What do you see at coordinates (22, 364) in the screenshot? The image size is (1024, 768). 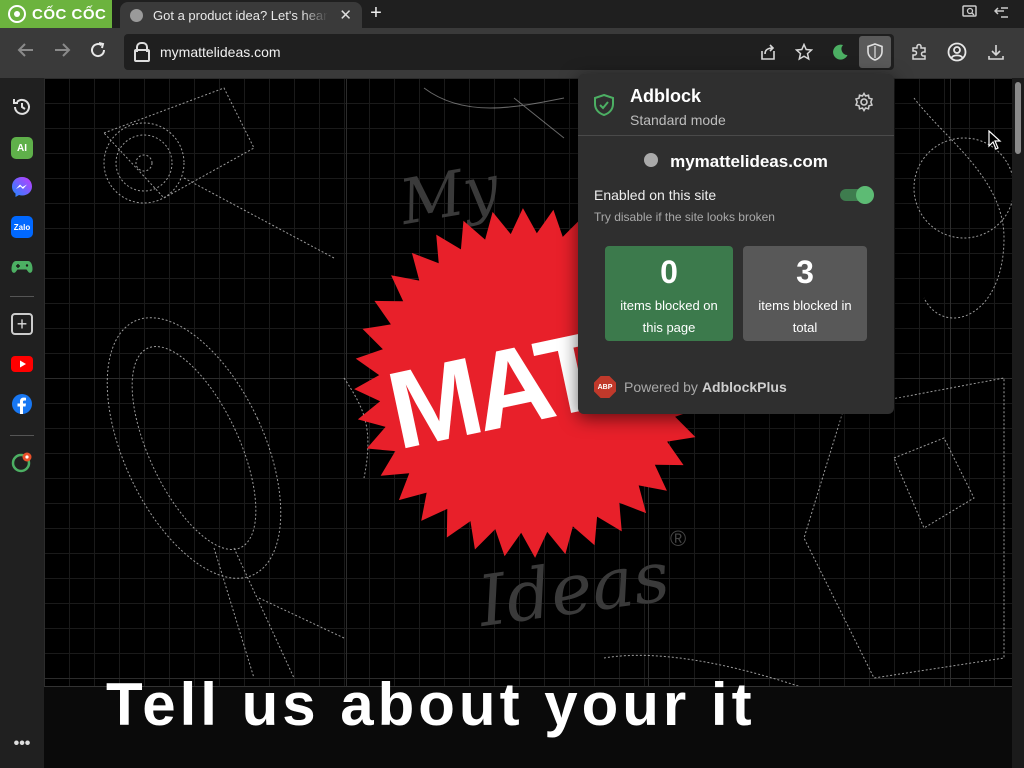 I see `youtube-icon` at bounding box center [22, 364].